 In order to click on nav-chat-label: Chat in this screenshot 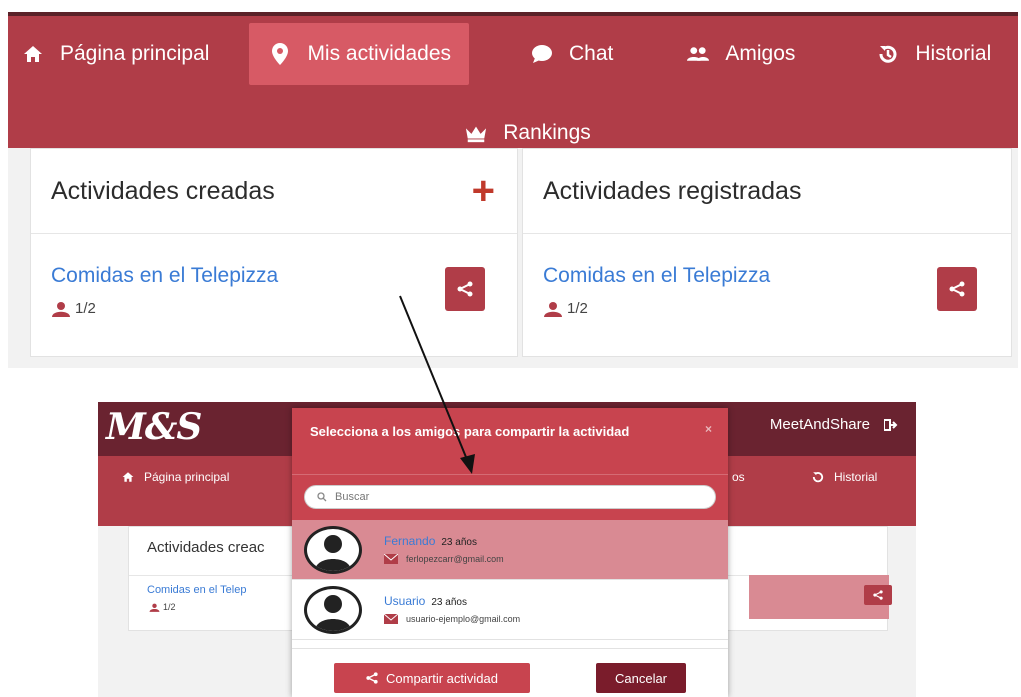, I will do `click(591, 53)`.